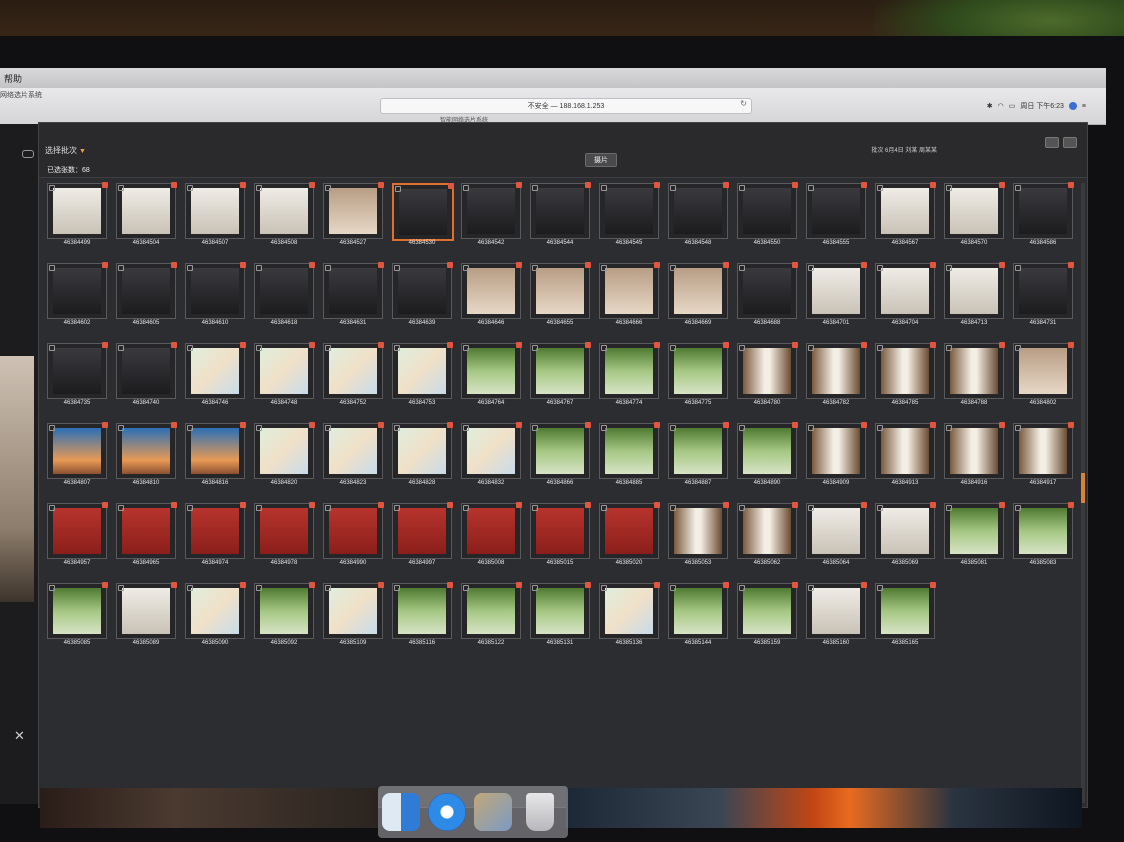  Describe the element at coordinates (353, 534) in the screenshot. I see `photo-item: 46384990` at that location.